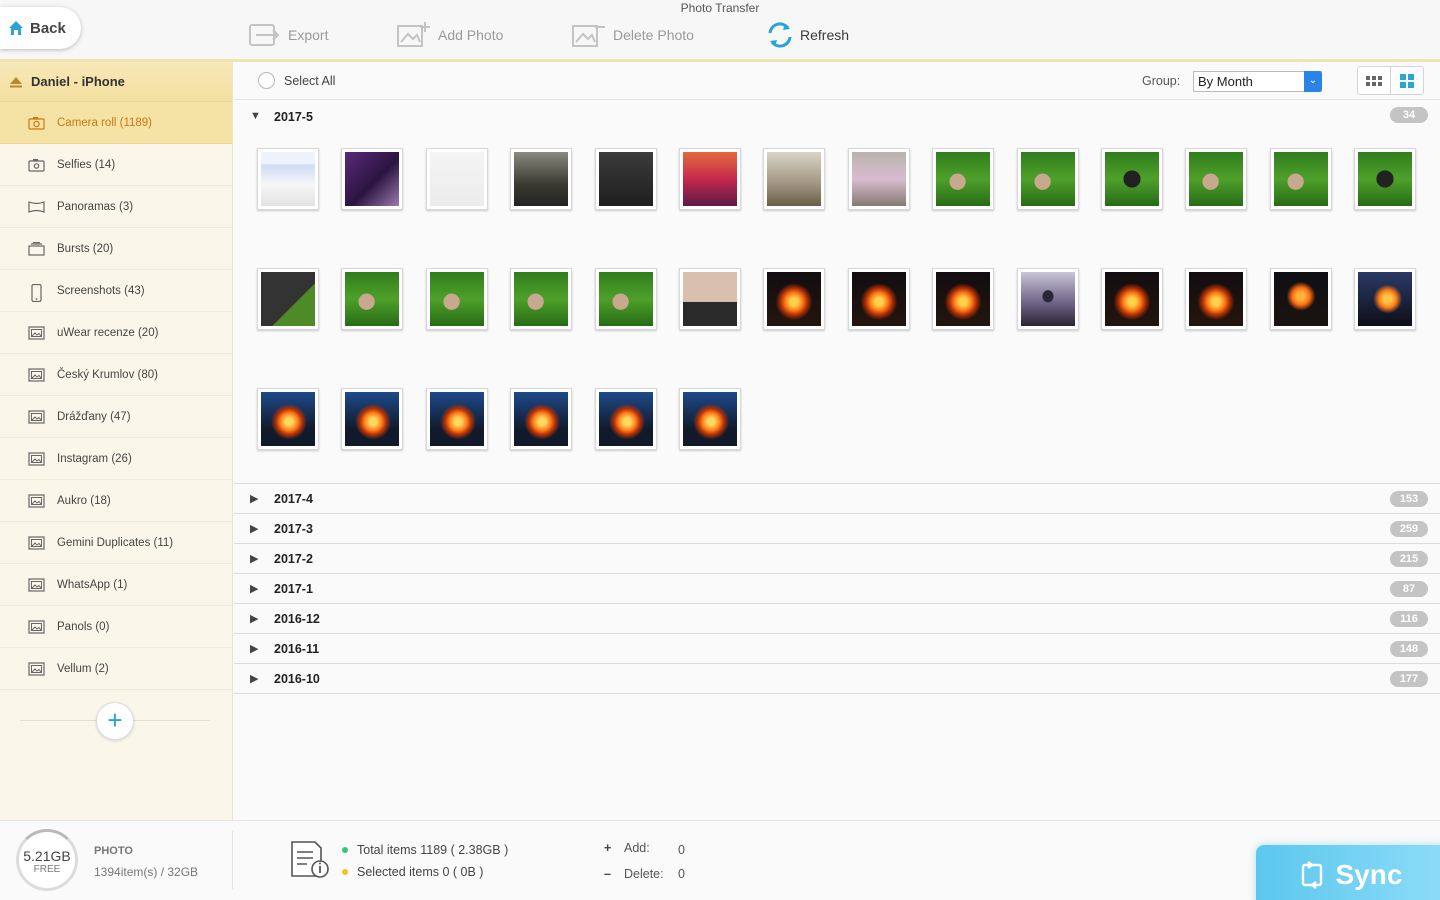 This screenshot has width=1440, height=900. What do you see at coordinates (47, 856) in the screenshot?
I see `free-size: 5.21GB` at bounding box center [47, 856].